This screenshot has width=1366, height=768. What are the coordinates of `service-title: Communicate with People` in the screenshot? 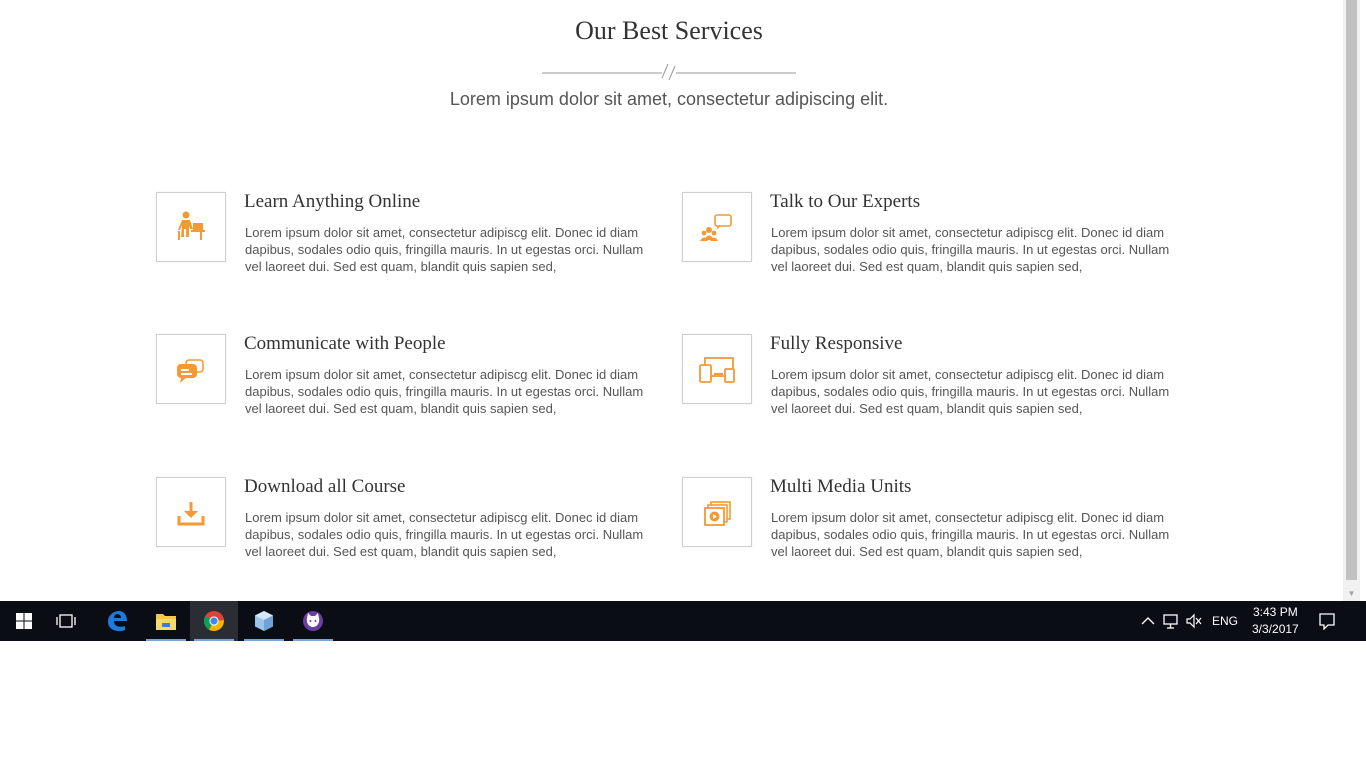 It's located at (345, 343).